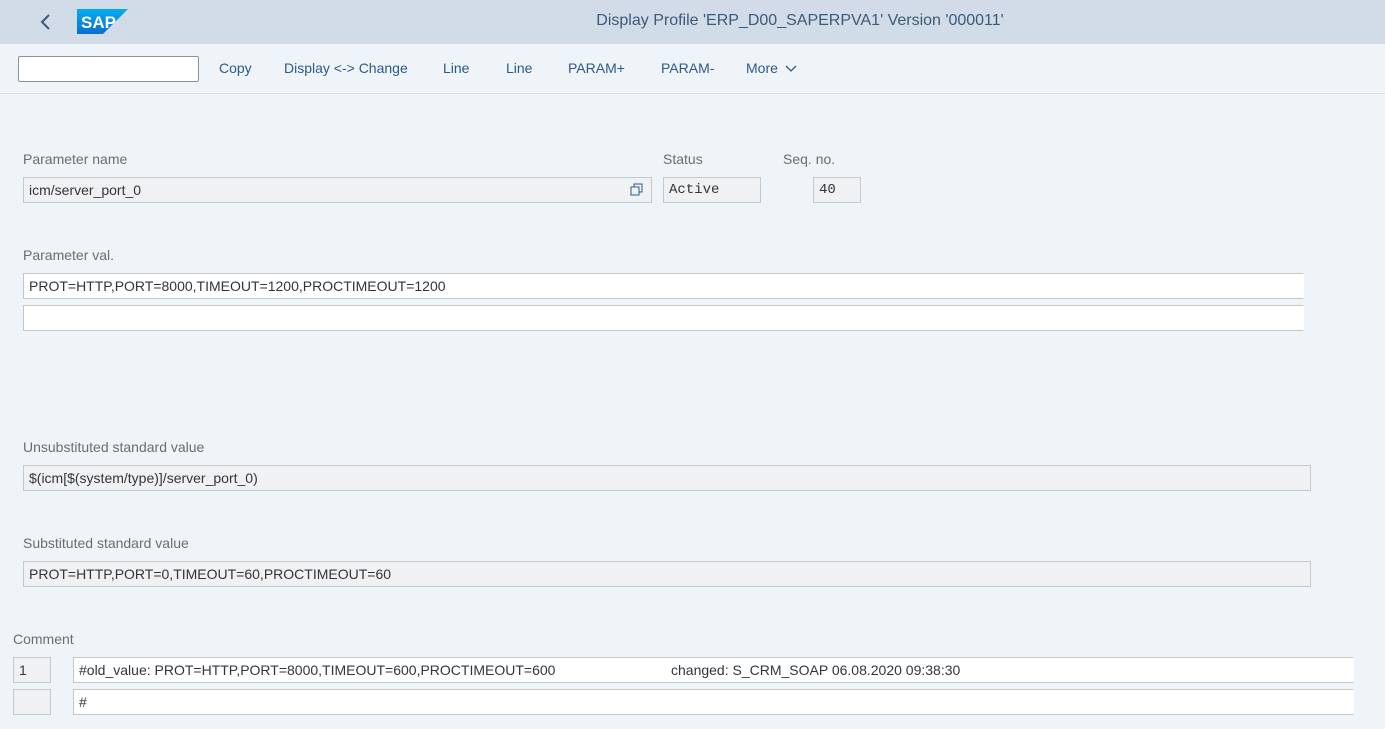 This screenshot has width=1385, height=729. Describe the element at coordinates (837, 190) in the screenshot. I see `seq-no-field: 40` at that location.